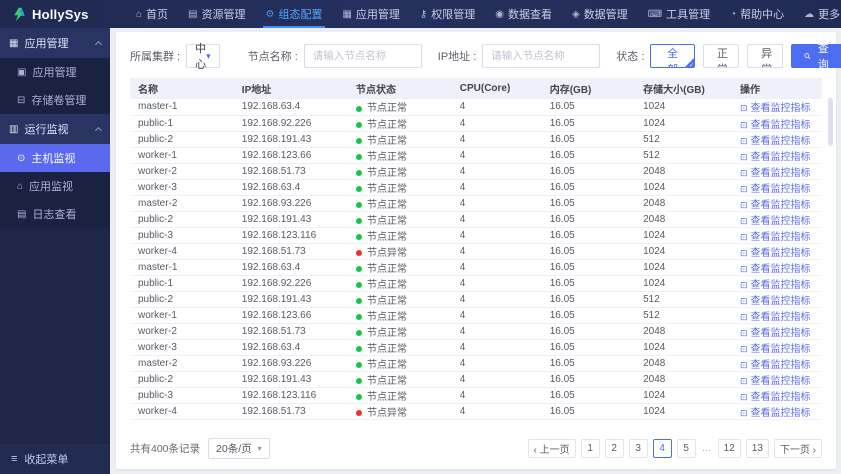 The image size is (841, 474). What do you see at coordinates (203, 57) in the screenshot?
I see `cluster-select: 中心 ▾` at bounding box center [203, 57].